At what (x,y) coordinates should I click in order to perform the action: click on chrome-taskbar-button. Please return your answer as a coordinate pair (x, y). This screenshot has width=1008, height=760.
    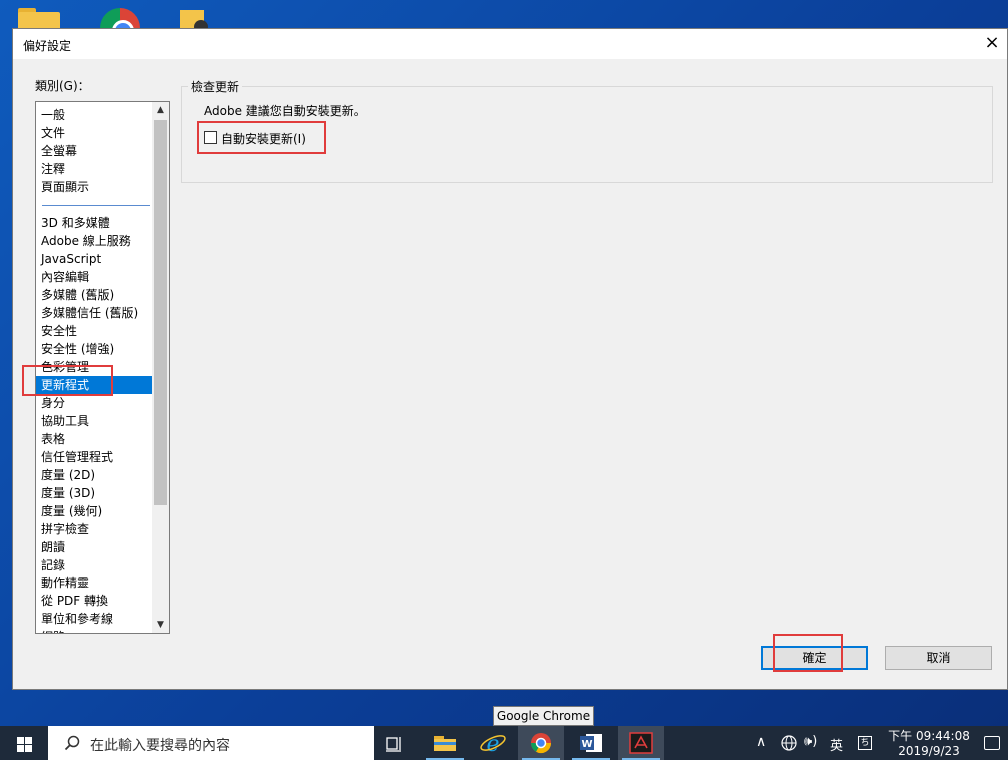
    Looking at the image, I should click on (541, 743).